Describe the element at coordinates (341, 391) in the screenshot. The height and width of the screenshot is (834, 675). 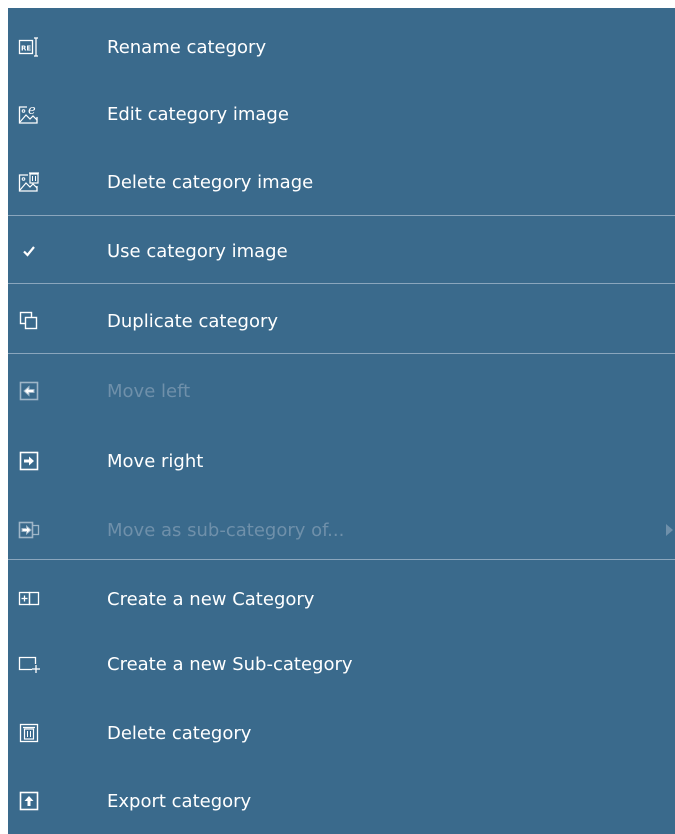
I see `menu-item-move-left: Move left` at that location.